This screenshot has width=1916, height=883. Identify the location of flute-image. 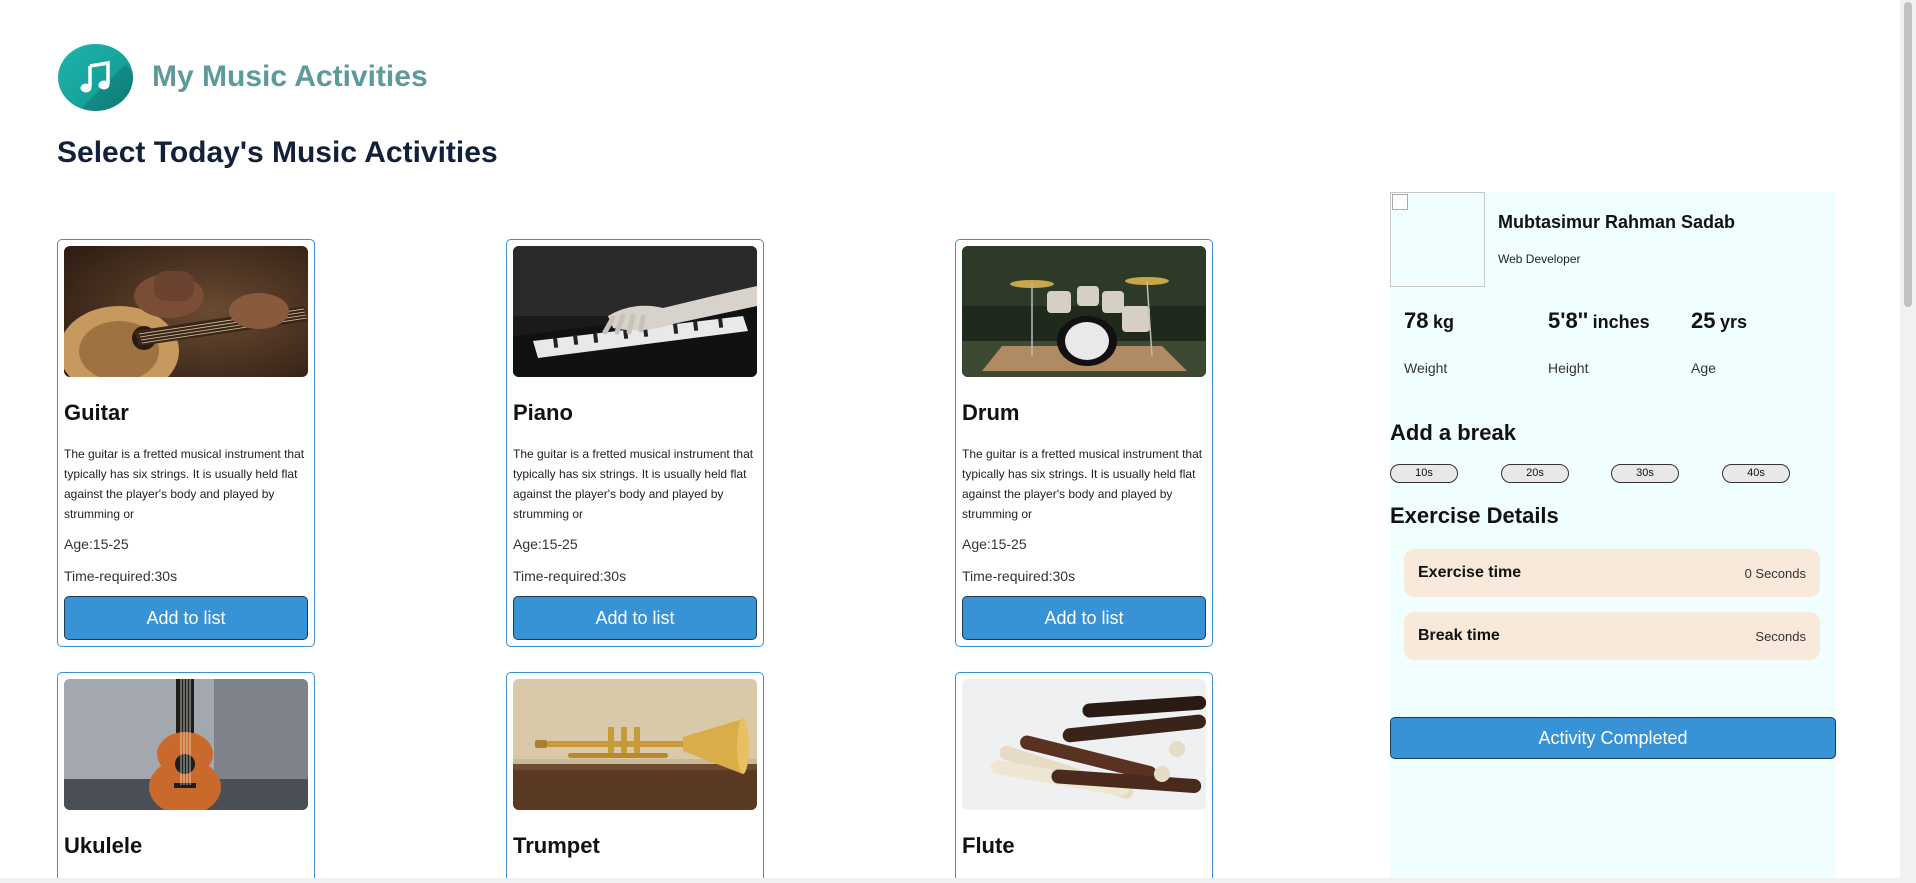
(1084, 744).